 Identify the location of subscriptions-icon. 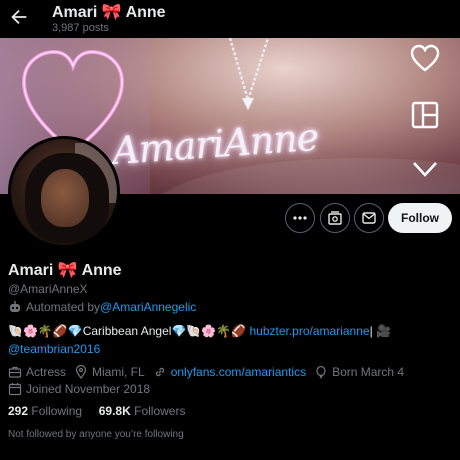
(335, 218).